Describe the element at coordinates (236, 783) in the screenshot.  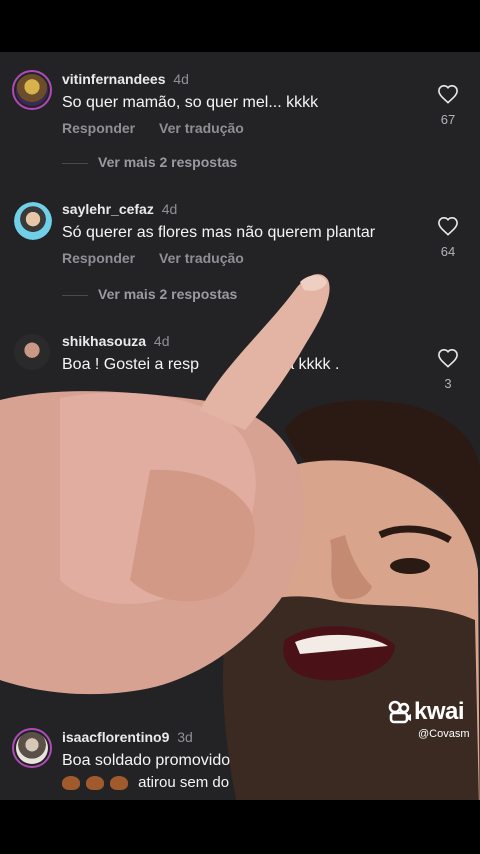
I see `comment-text-line2: atirou sem do` at that location.